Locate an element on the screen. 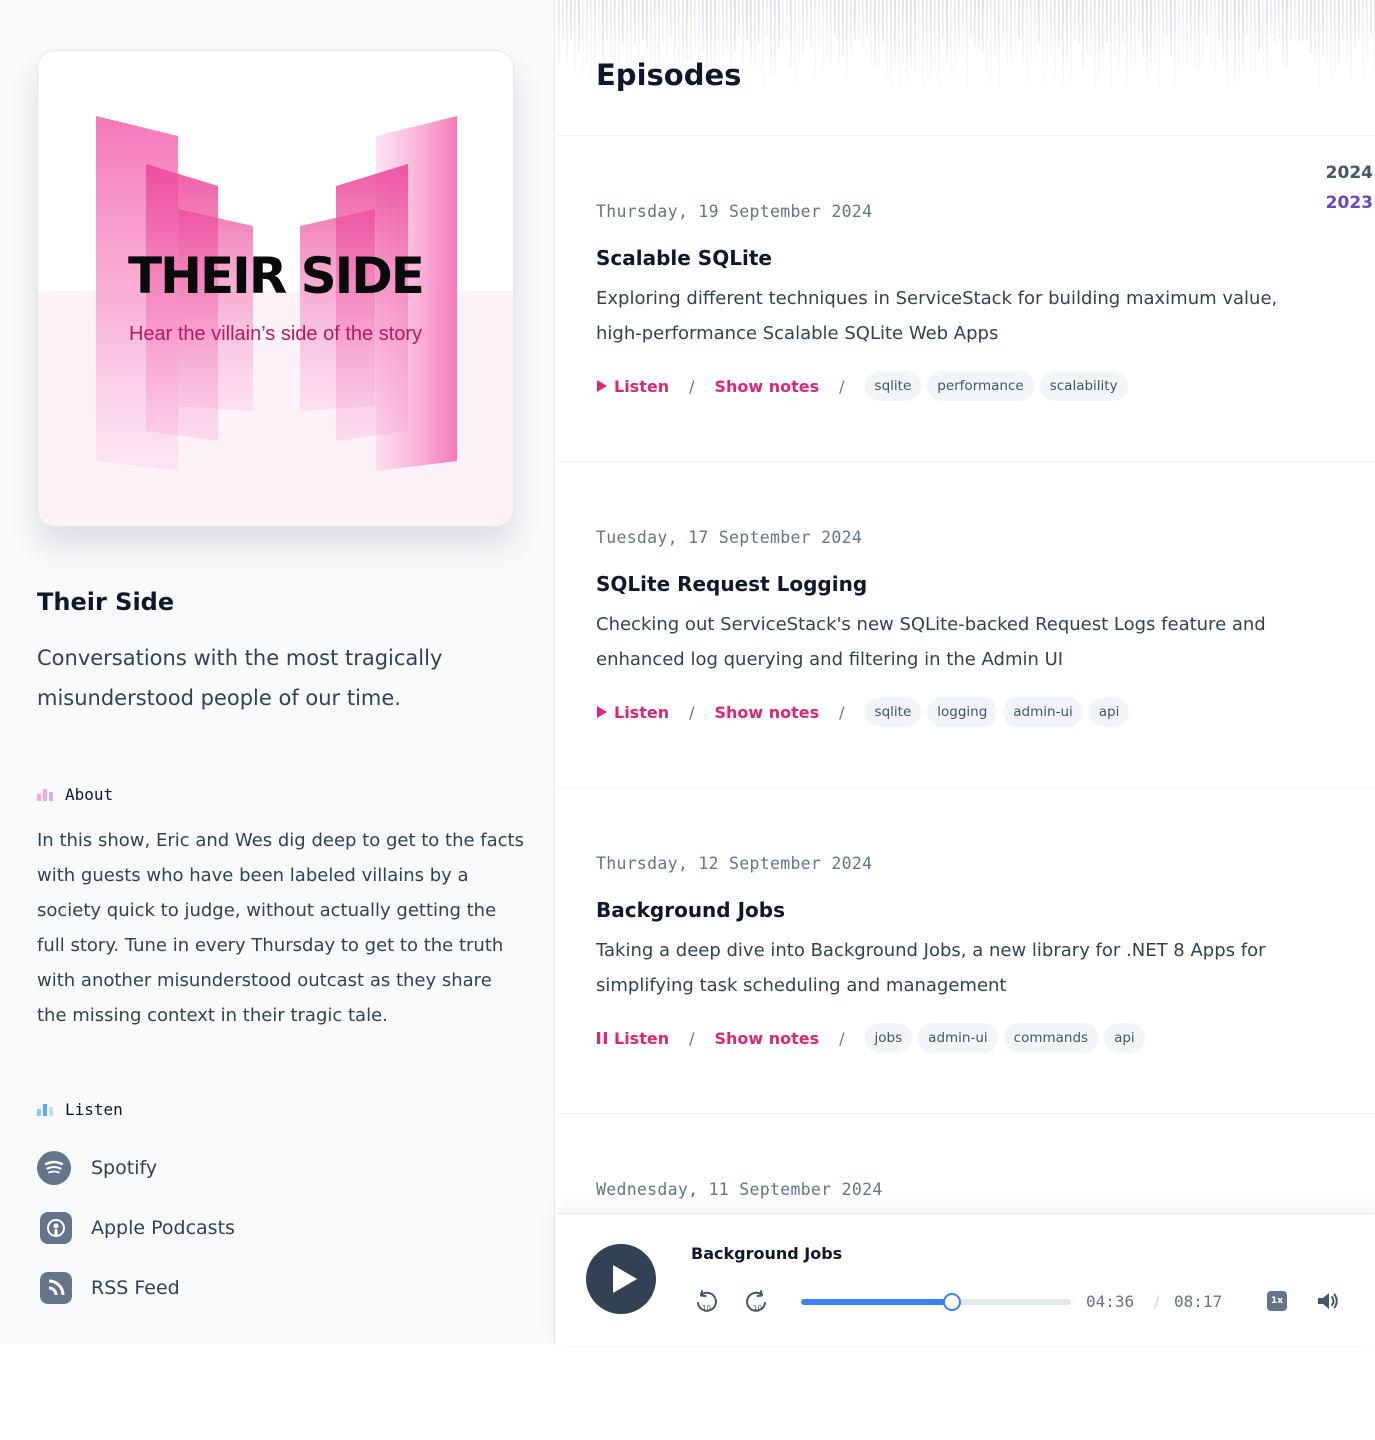 The height and width of the screenshot is (1440, 1375). tag: commands is located at coordinates (1051, 1038).